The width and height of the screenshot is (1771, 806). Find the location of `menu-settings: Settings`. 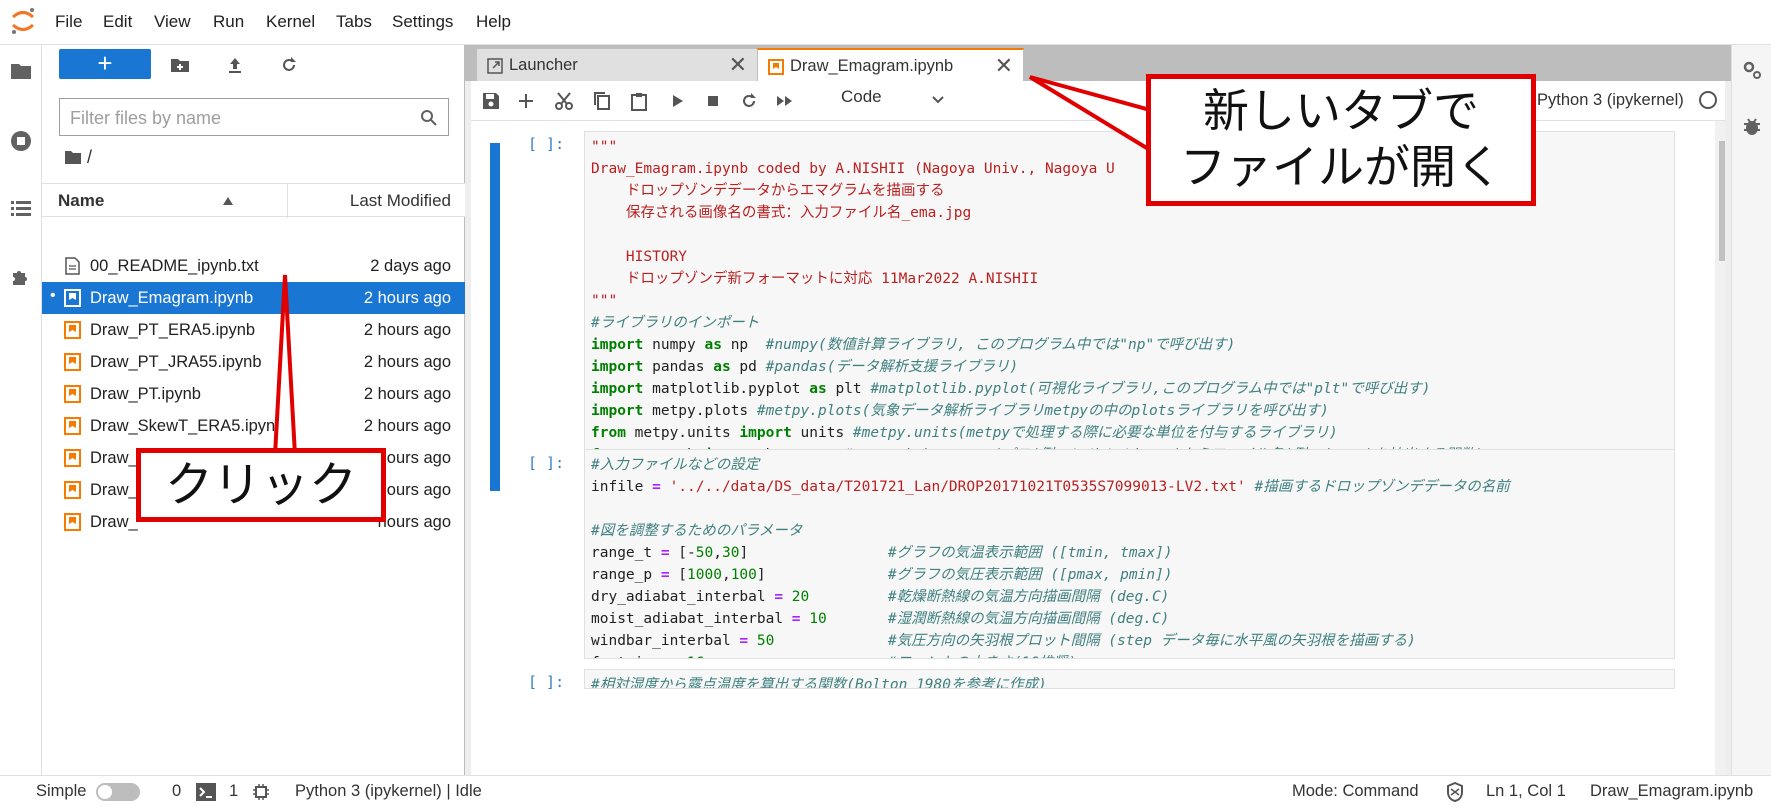

menu-settings: Settings is located at coordinates (422, 22).